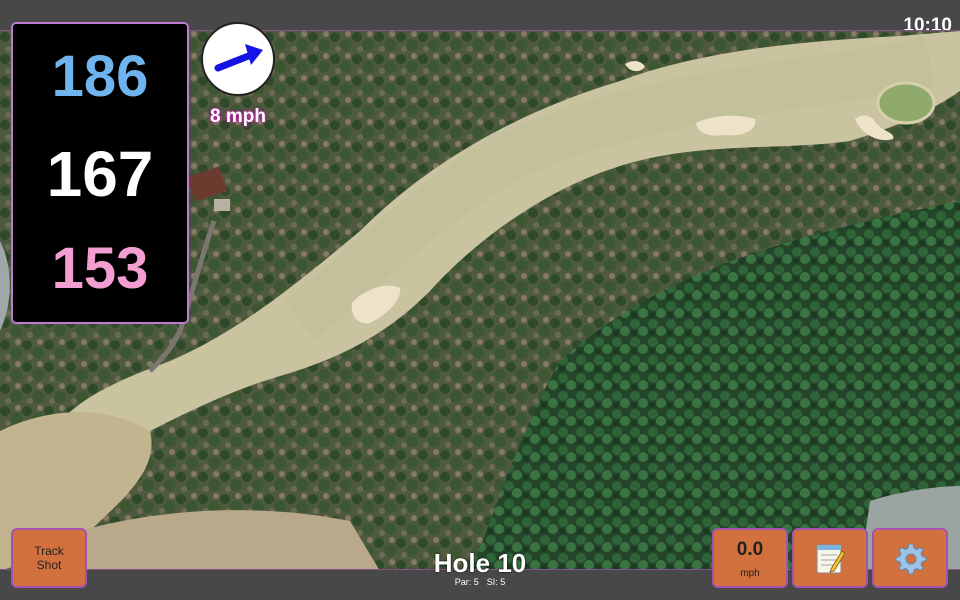 This screenshot has width=960, height=600. I want to click on track-shot-button: Track Shot, so click(49, 558).